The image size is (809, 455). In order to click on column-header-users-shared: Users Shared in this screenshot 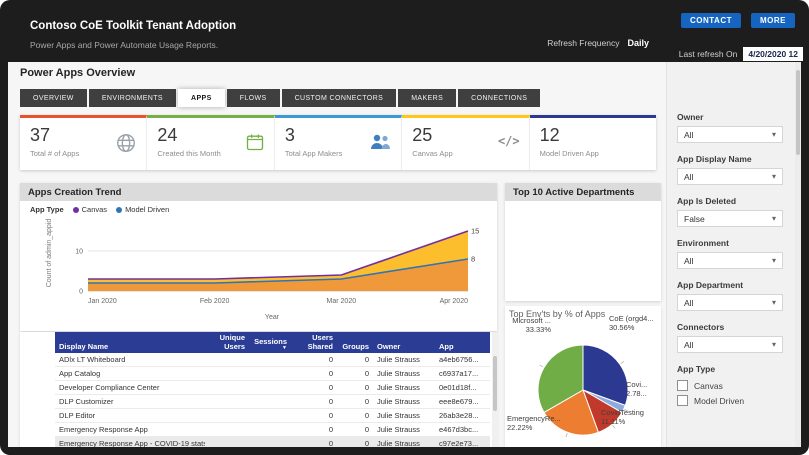, I will do `click(314, 343)`.